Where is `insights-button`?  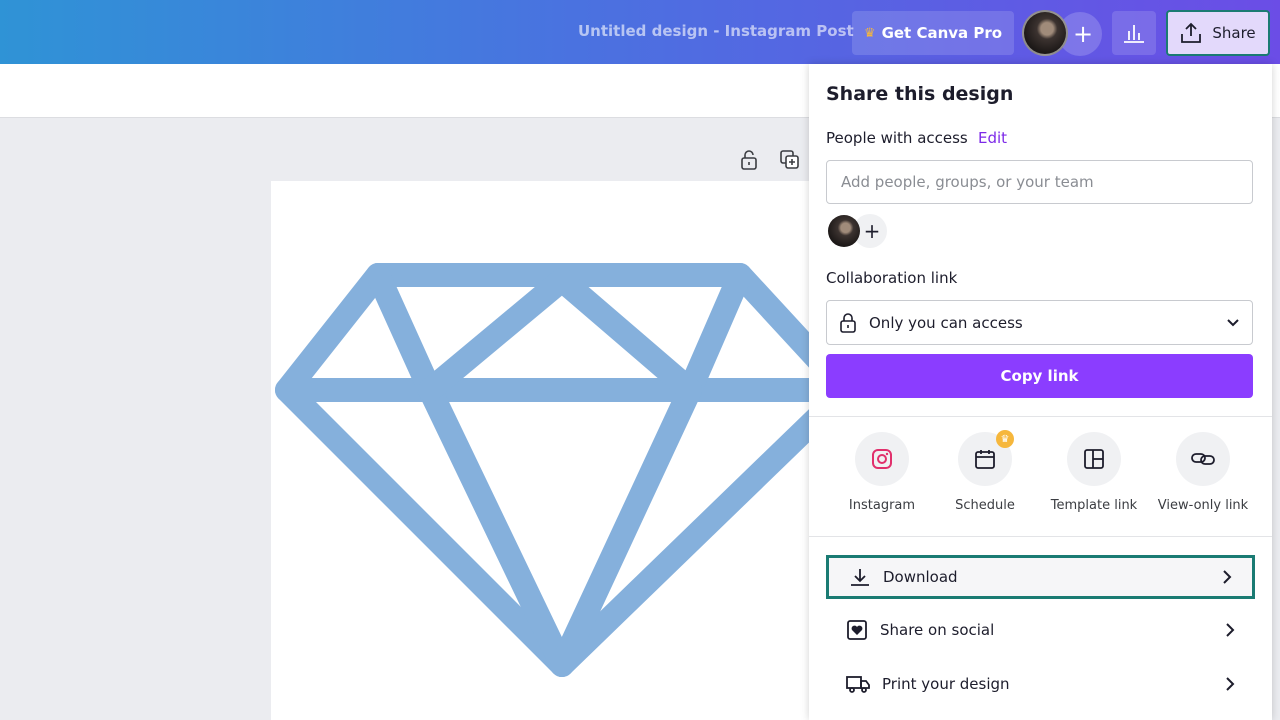
insights-button is located at coordinates (1134, 33).